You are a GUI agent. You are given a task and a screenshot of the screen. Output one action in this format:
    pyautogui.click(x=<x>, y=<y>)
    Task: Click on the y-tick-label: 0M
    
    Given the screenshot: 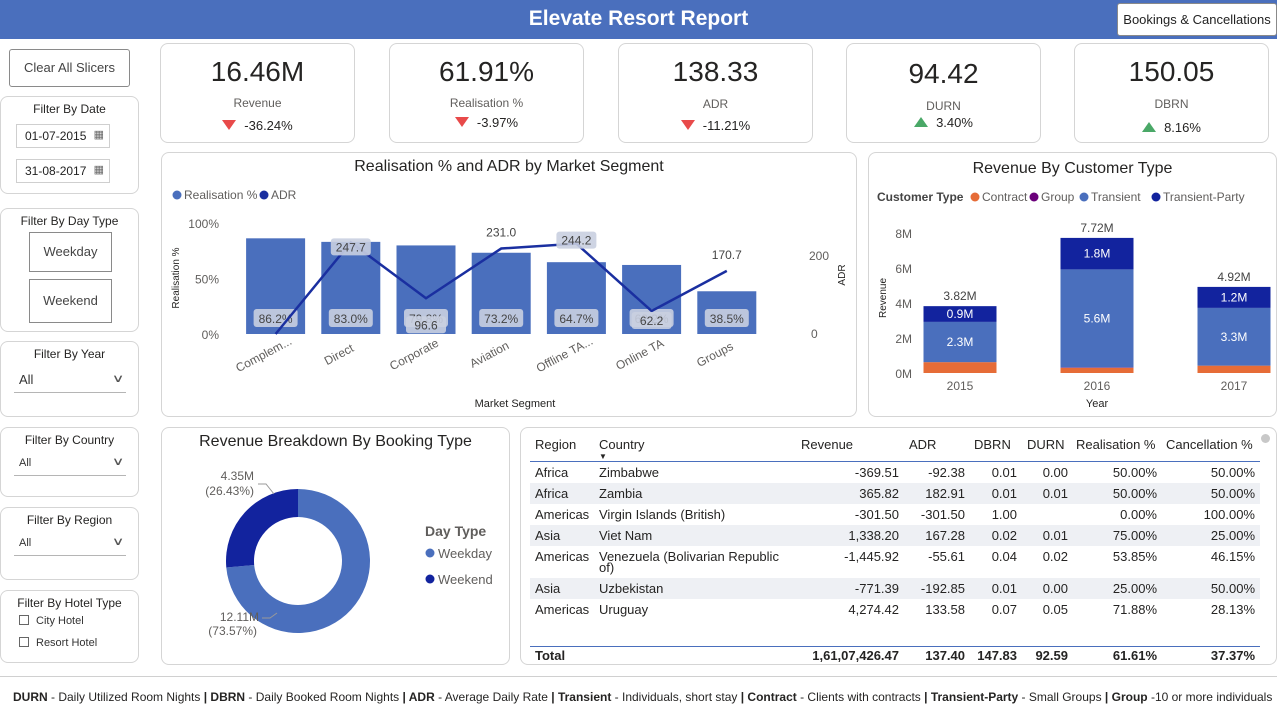 What is the action you would take?
    pyautogui.click(x=903, y=374)
    